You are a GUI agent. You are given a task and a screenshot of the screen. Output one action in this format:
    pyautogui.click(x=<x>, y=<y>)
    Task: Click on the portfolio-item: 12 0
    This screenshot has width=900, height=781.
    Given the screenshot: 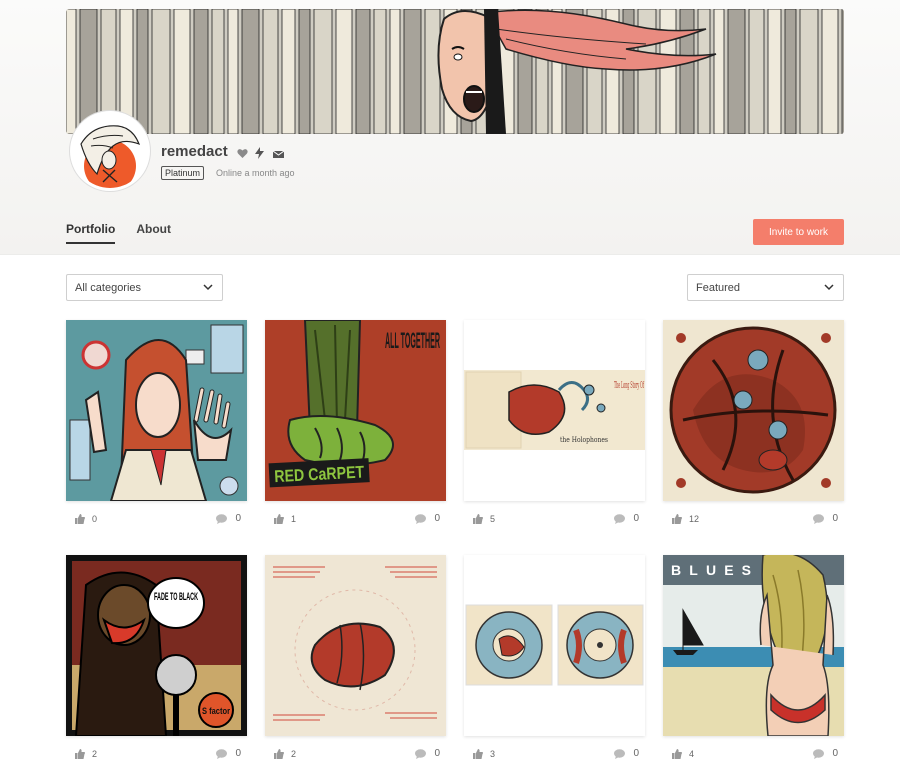 What is the action you would take?
    pyautogui.click(x=753, y=426)
    